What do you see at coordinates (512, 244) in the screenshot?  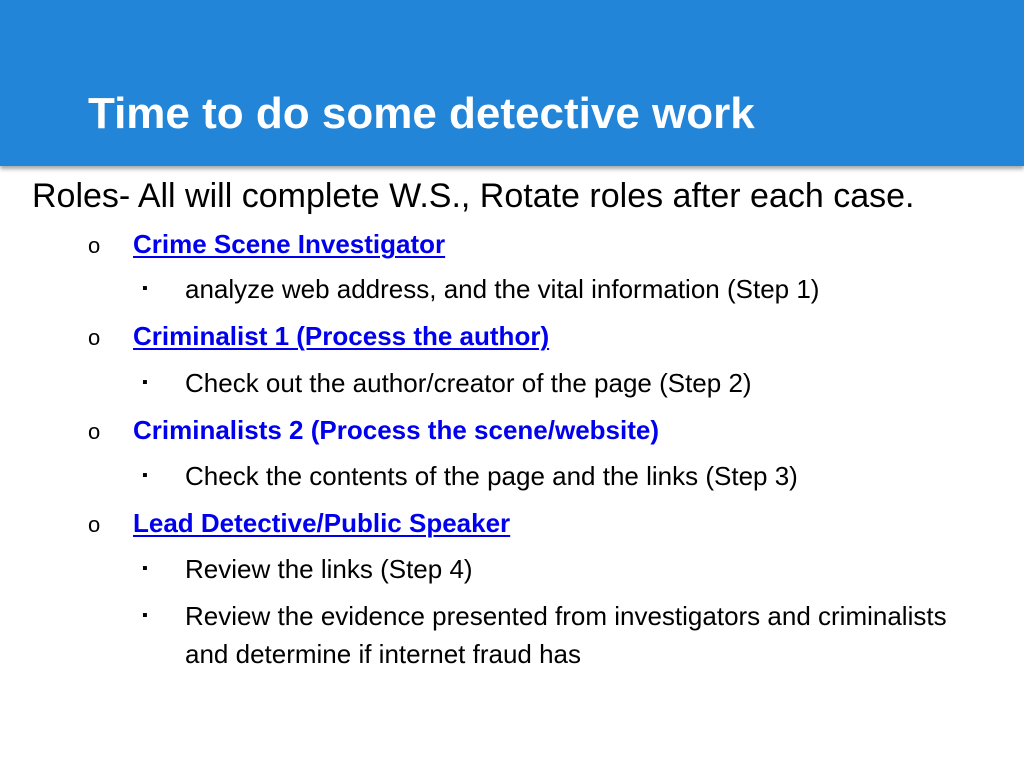 I see `role-item-crime-scene-investigator: o Crime Scene Investigator` at bounding box center [512, 244].